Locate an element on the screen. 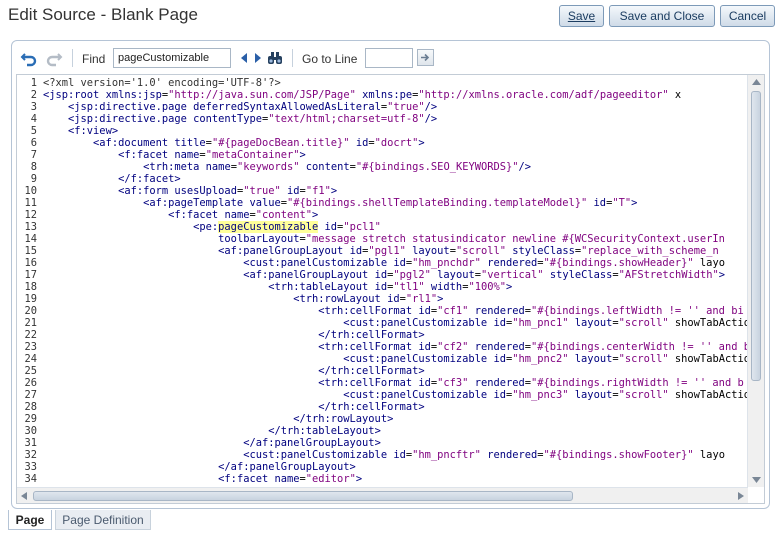 This screenshot has width=784, height=536. go-arrow-icon is located at coordinates (425, 57).